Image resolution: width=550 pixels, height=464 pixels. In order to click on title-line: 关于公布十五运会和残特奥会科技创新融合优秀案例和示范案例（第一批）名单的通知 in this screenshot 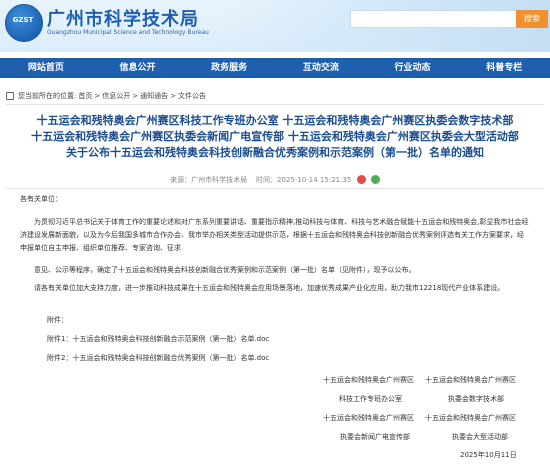, I will do `click(275, 152)`.